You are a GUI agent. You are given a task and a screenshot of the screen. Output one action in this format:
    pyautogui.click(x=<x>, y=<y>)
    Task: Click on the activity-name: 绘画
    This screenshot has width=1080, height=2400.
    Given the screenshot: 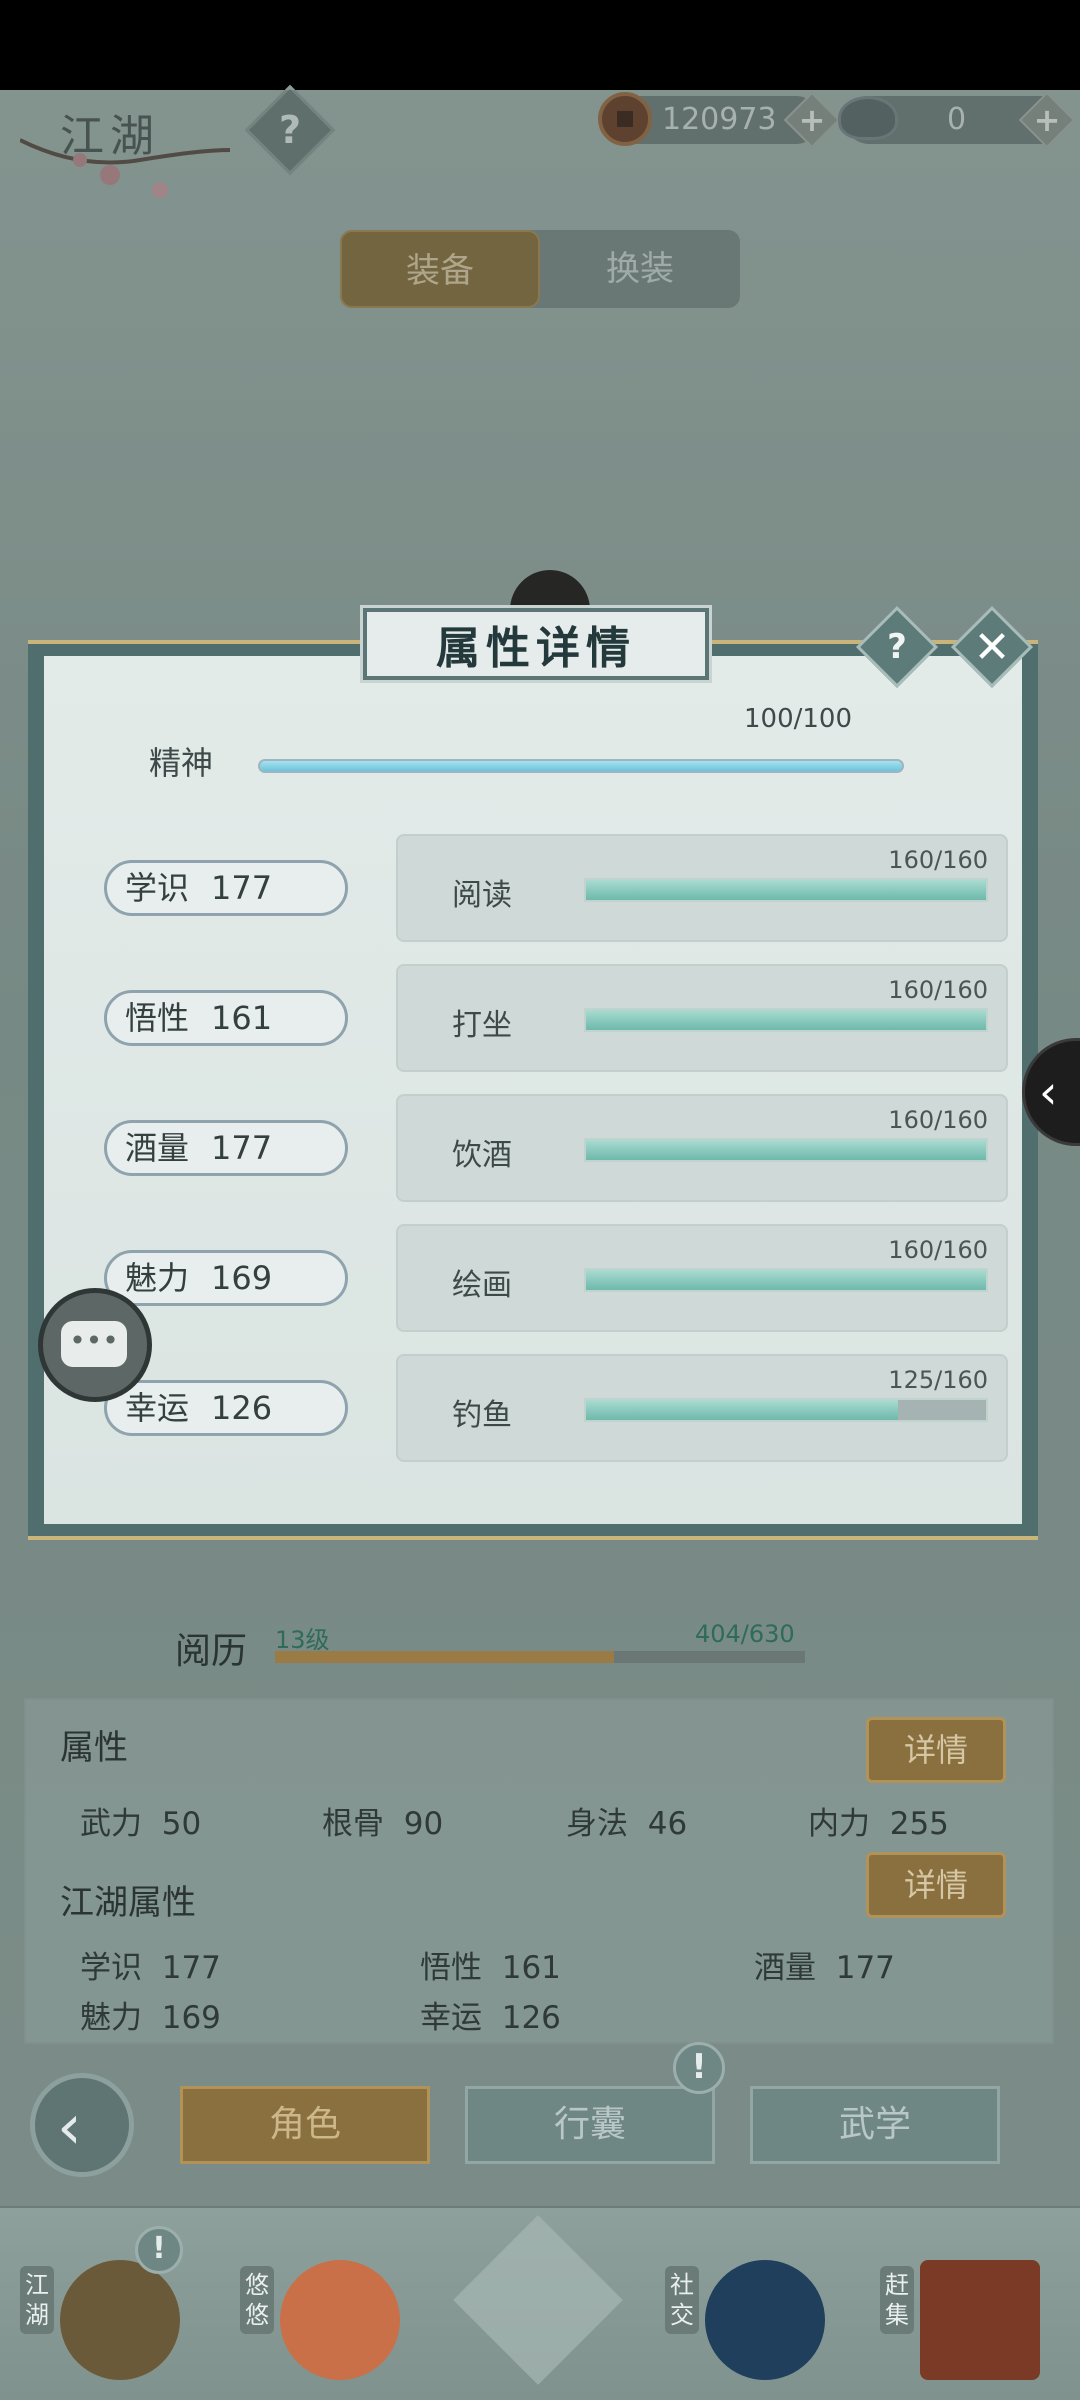 What is the action you would take?
    pyautogui.click(x=482, y=1285)
    